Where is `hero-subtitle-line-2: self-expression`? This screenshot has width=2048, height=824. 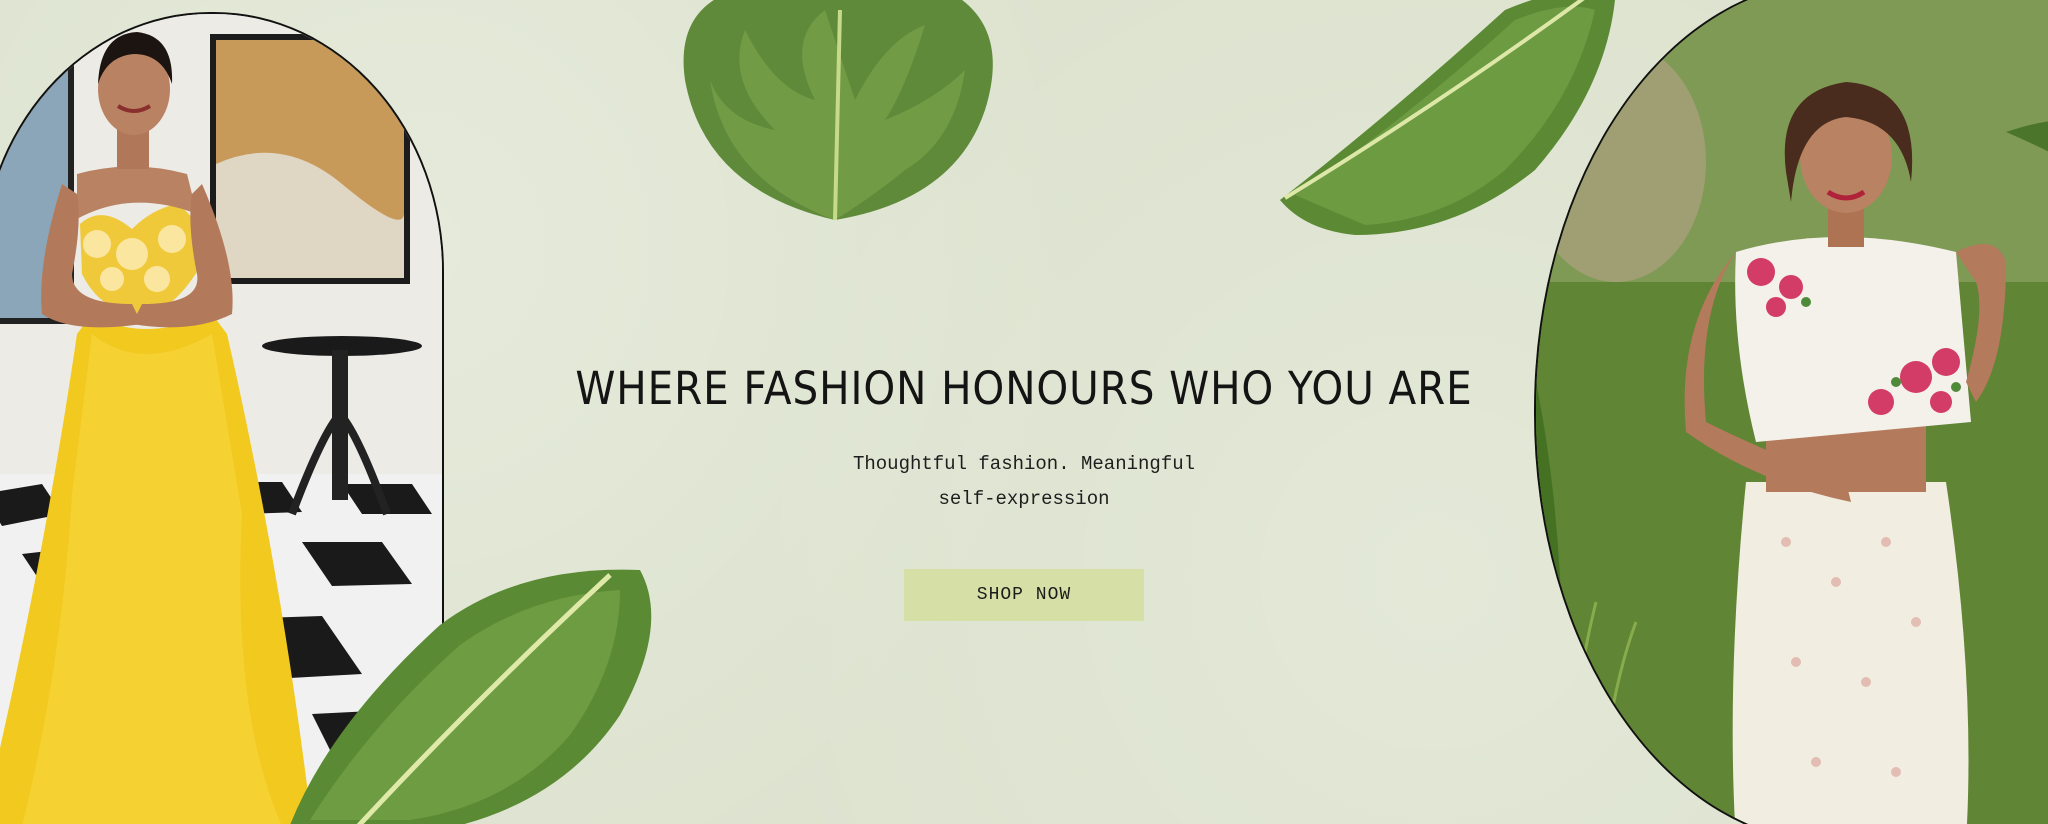 hero-subtitle-line-2: self-expression is located at coordinates (1024, 499).